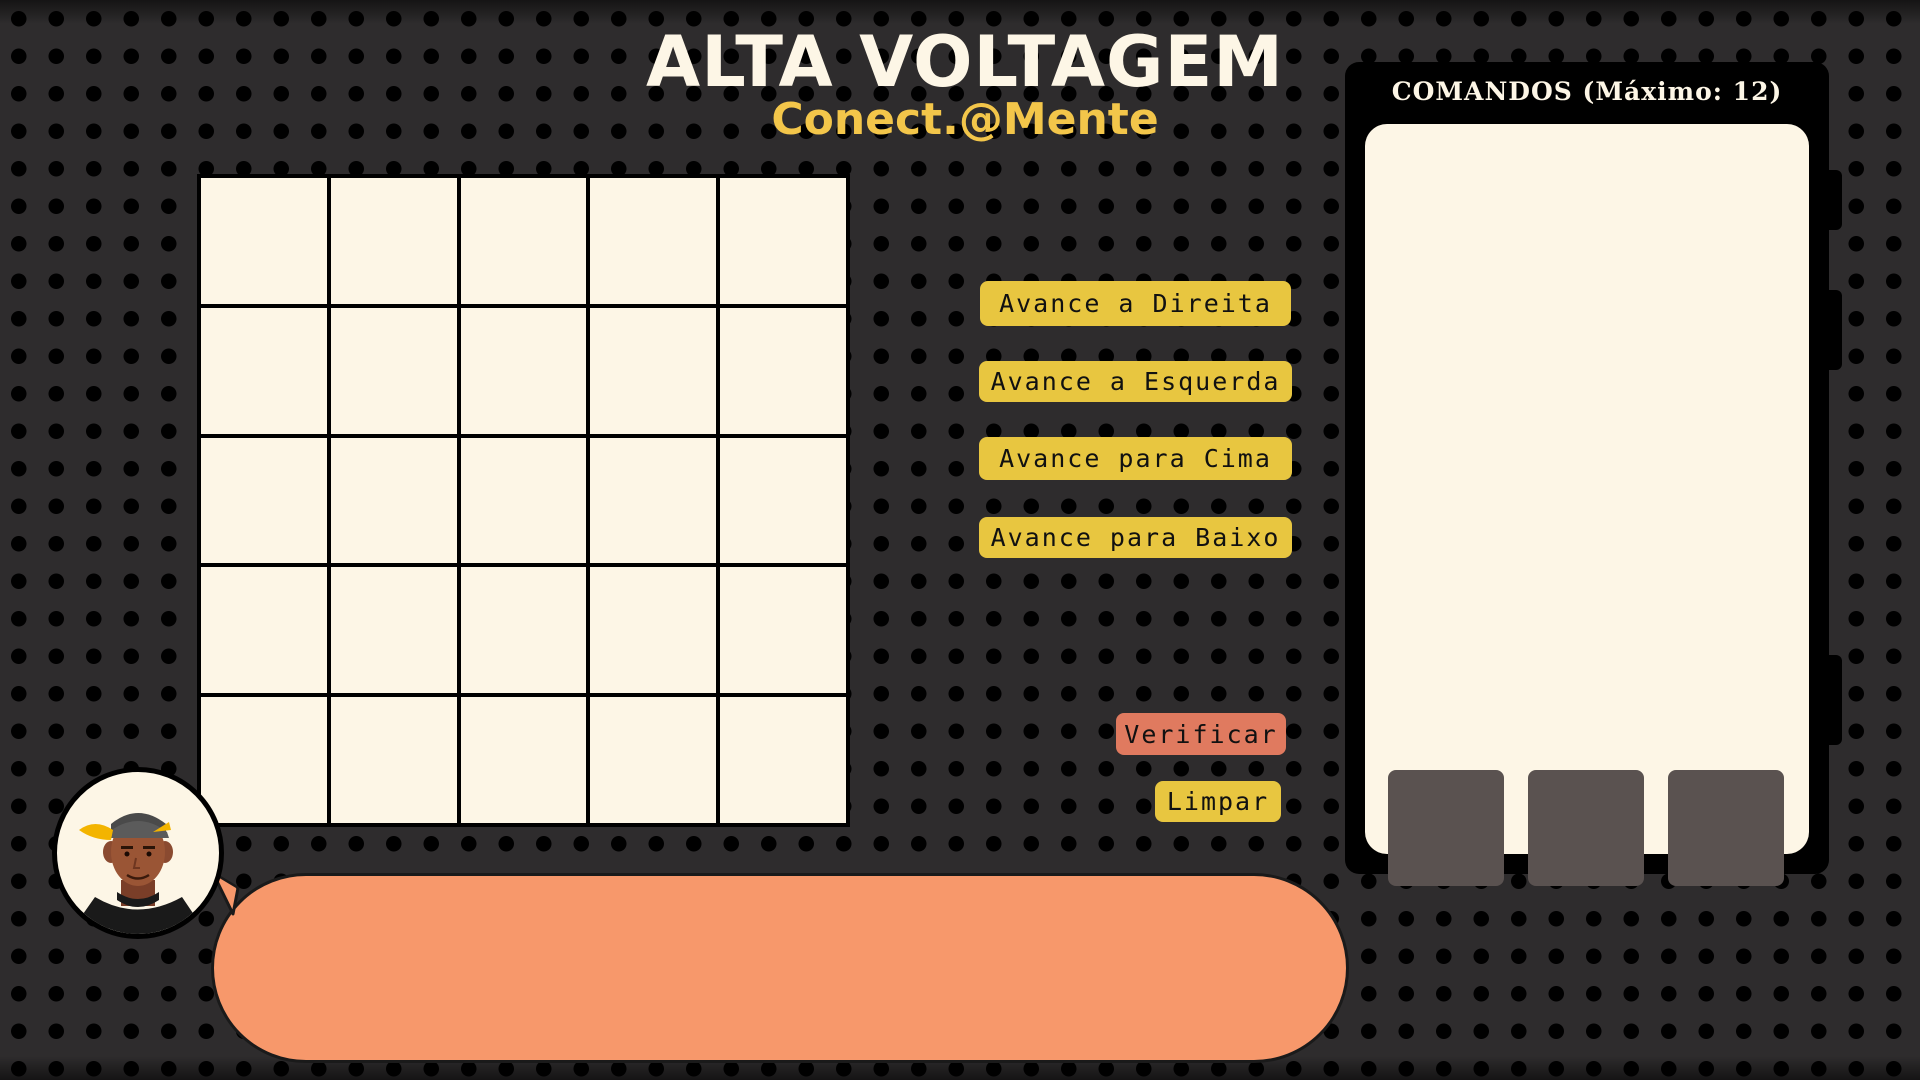 The image size is (1920, 1080). I want to click on verify-button: Verificar, so click(1201, 734).